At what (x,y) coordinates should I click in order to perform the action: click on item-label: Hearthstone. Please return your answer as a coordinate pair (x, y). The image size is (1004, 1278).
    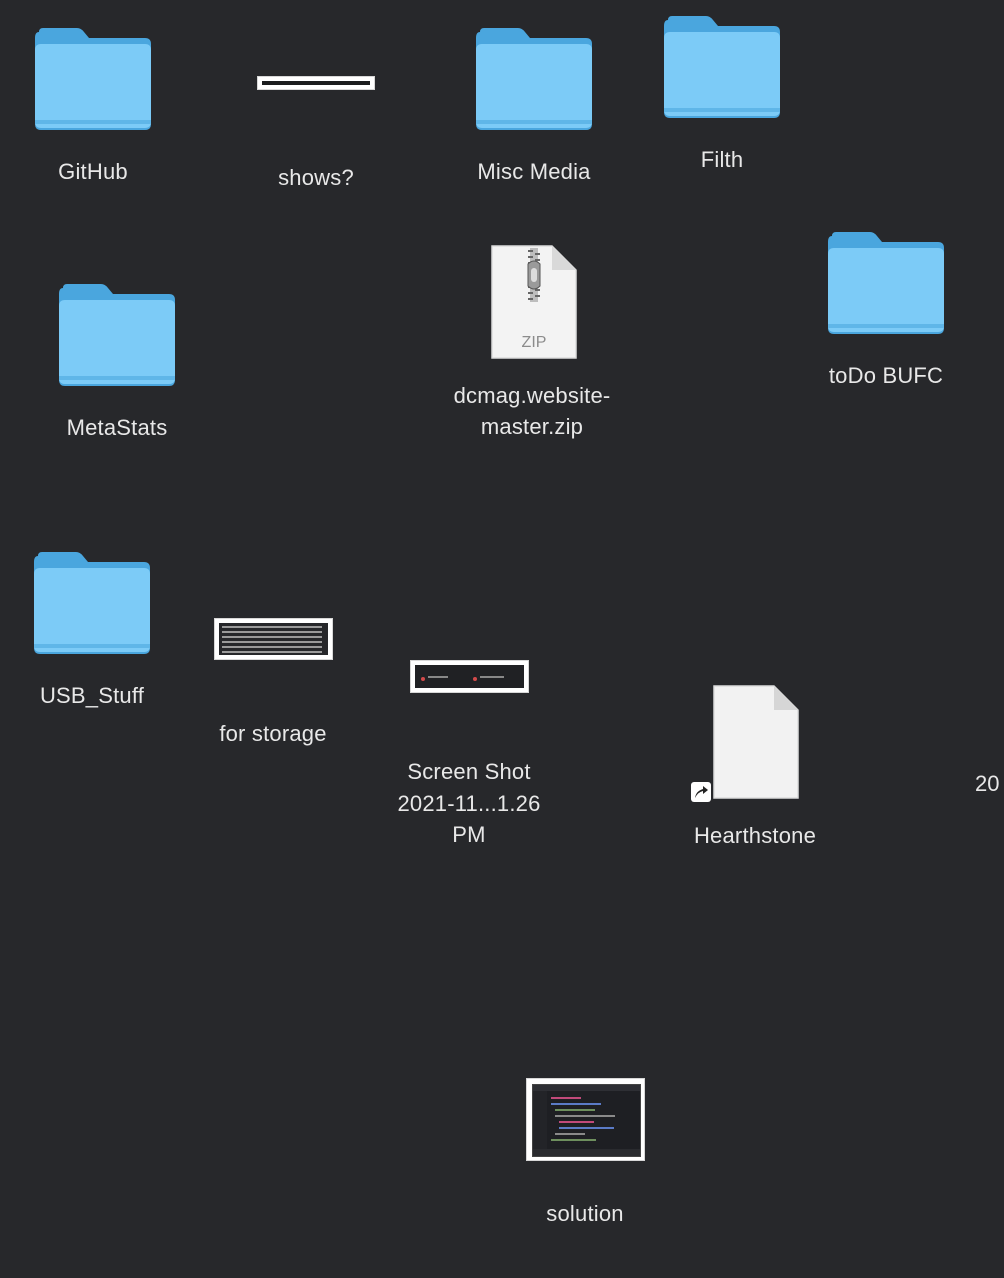
    Looking at the image, I should click on (755, 835).